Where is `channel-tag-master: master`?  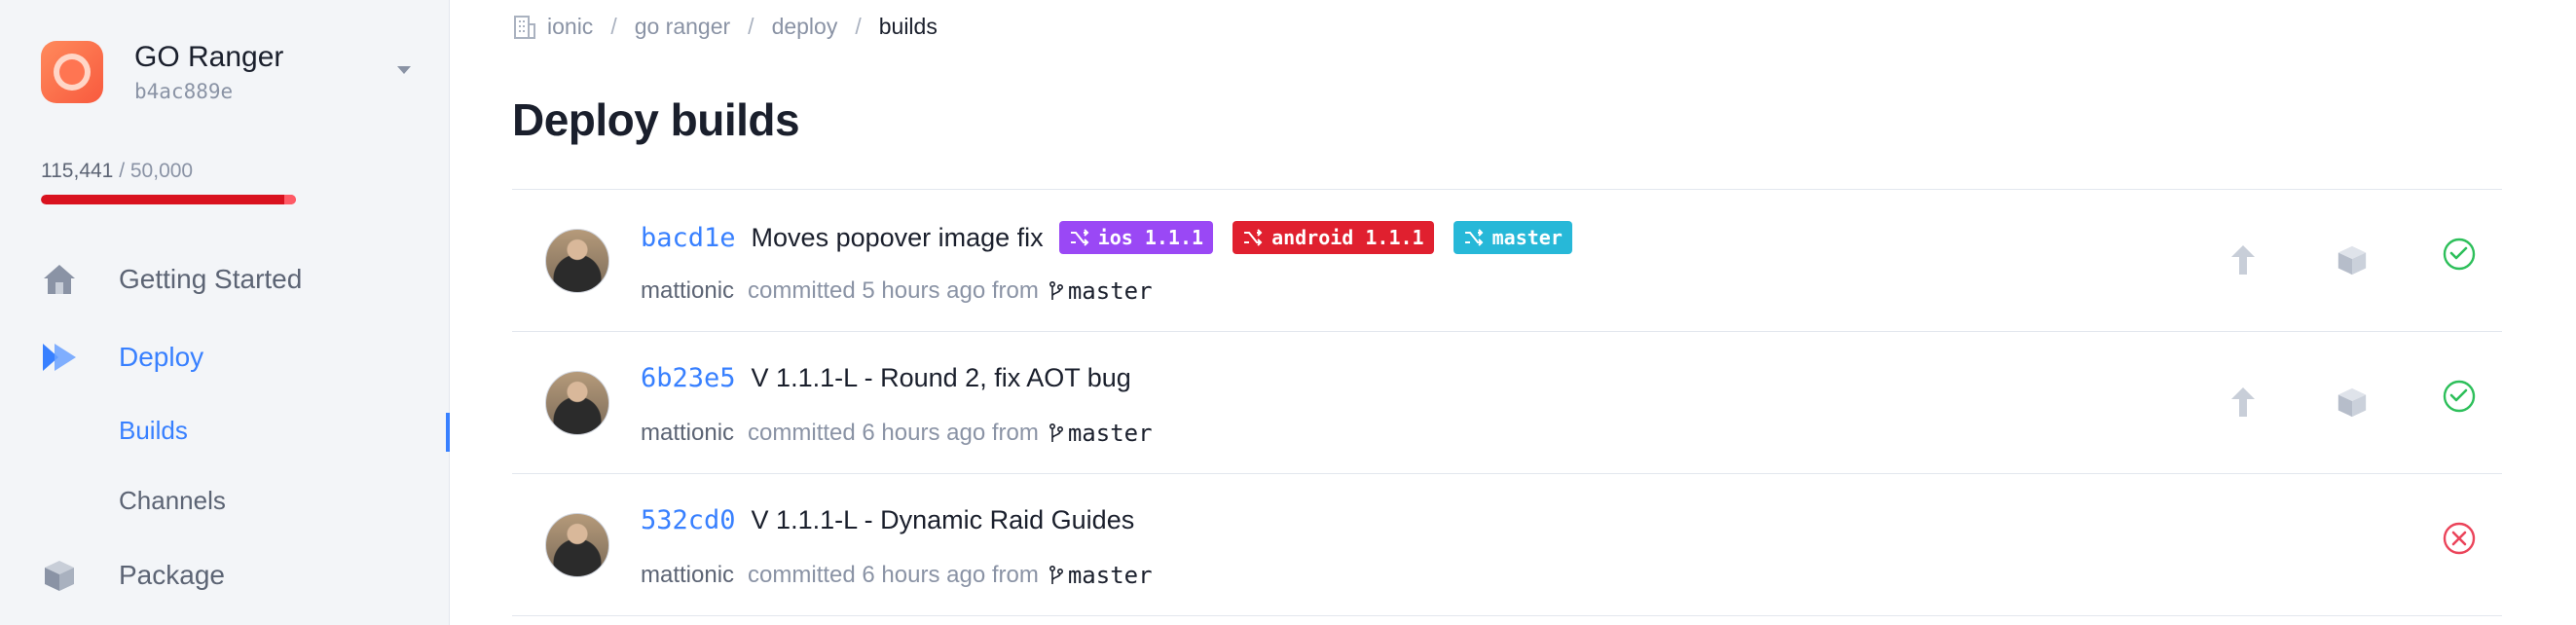 channel-tag-master: master is located at coordinates (1512, 237).